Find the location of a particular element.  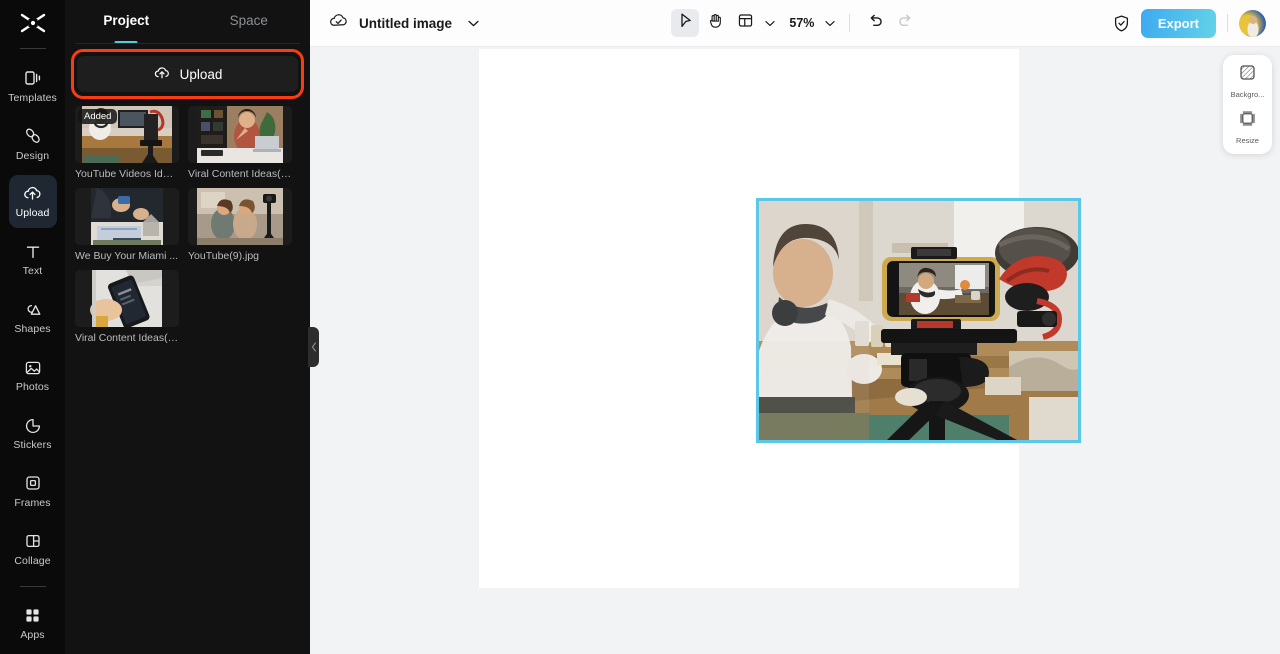

sidebar-item-text: Text is located at coordinates (33, 259).